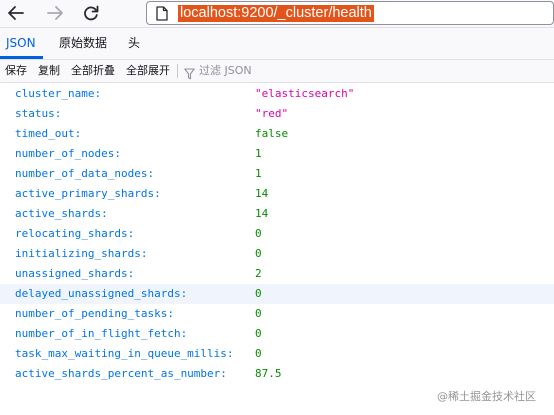  What do you see at coordinates (258, 273) in the screenshot?
I see `json-value: 2` at bounding box center [258, 273].